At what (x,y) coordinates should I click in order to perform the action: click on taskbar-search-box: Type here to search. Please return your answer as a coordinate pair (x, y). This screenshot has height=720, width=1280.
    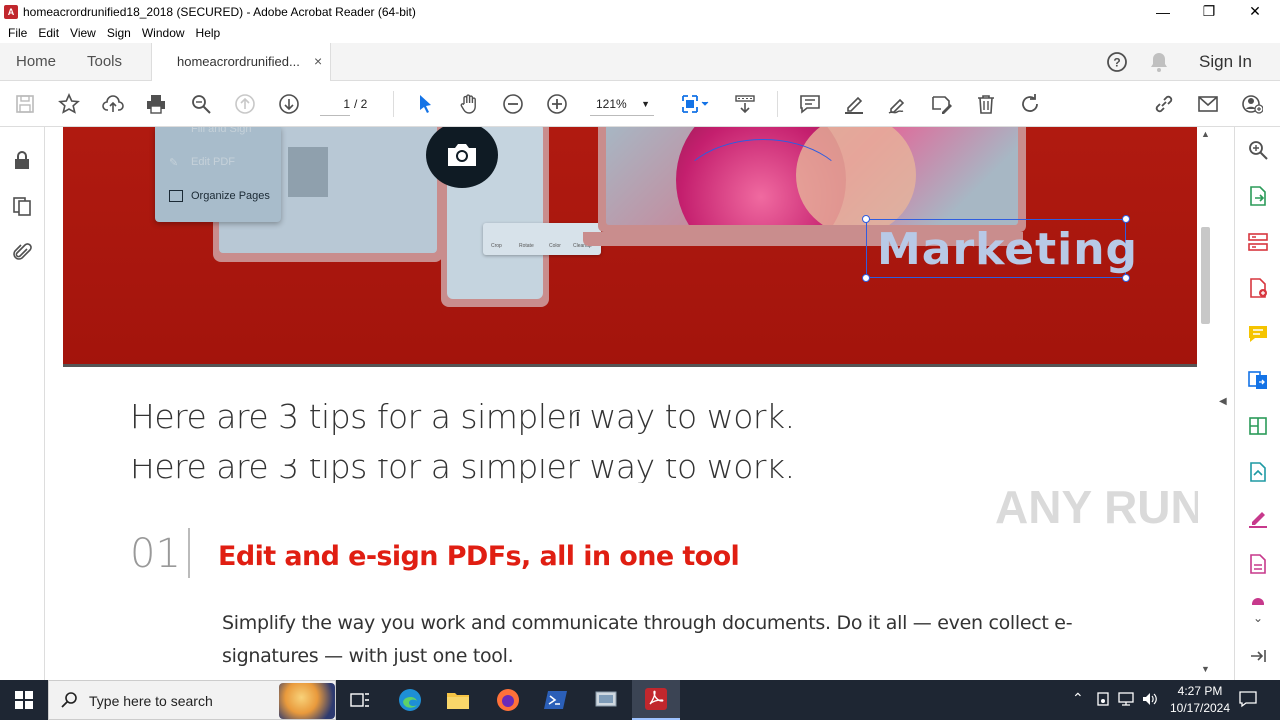
    Looking at the image, I should click on (192, 700).